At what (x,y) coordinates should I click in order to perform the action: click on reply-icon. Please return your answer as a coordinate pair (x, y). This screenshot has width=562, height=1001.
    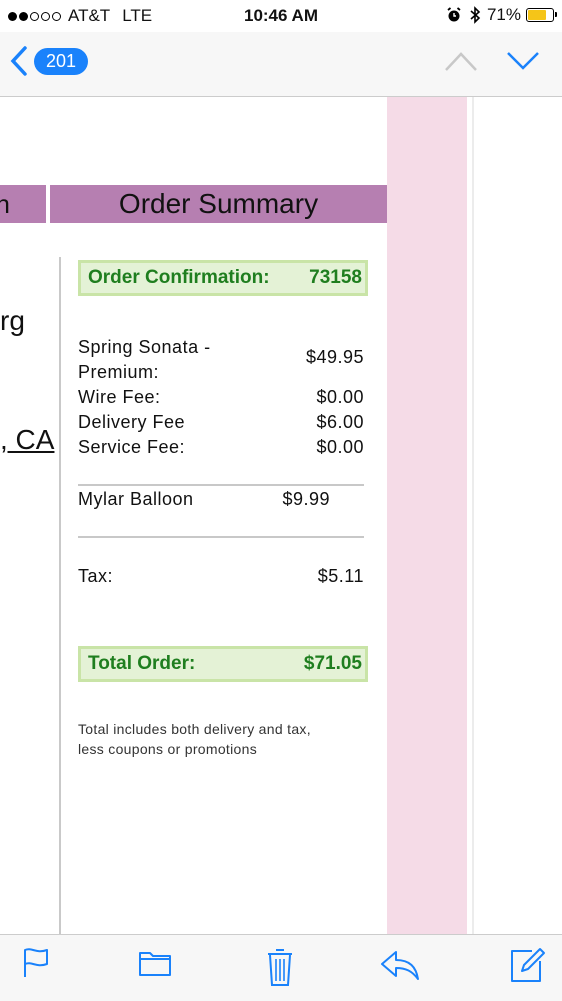
    Looking at the image, I should click on (400, 964).